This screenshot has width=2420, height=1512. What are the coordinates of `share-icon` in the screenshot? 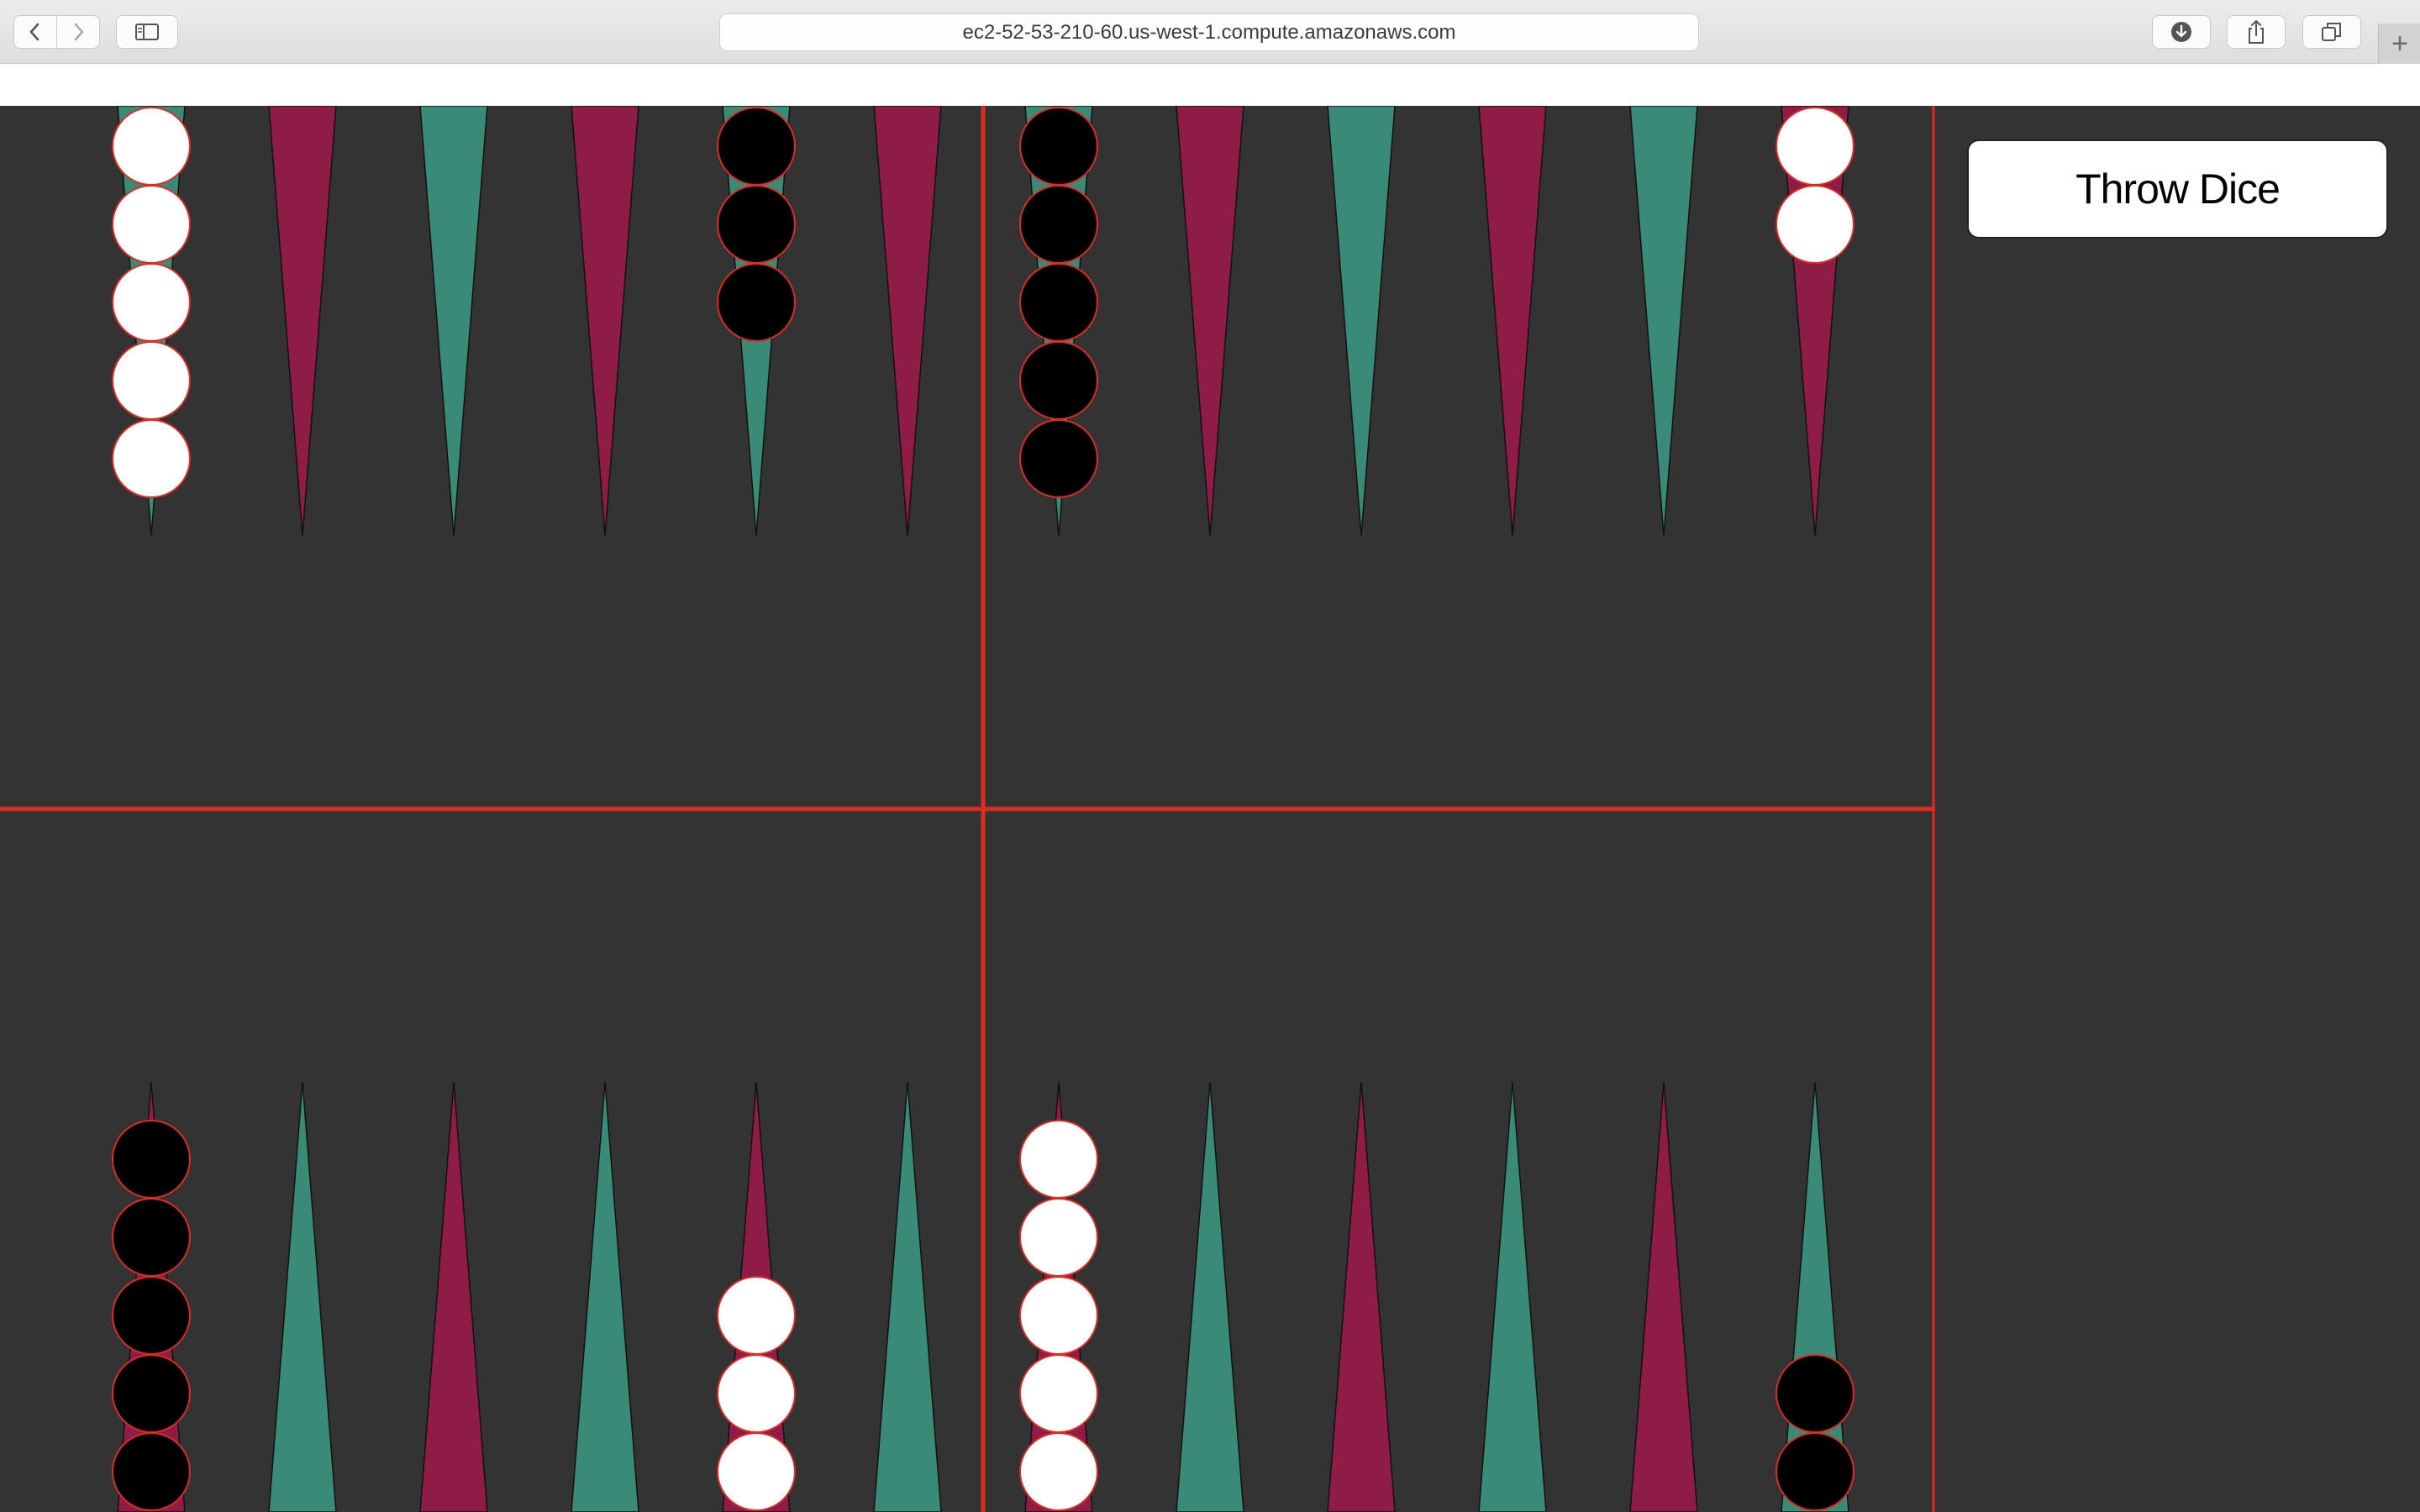 It's located at (2256, 32).